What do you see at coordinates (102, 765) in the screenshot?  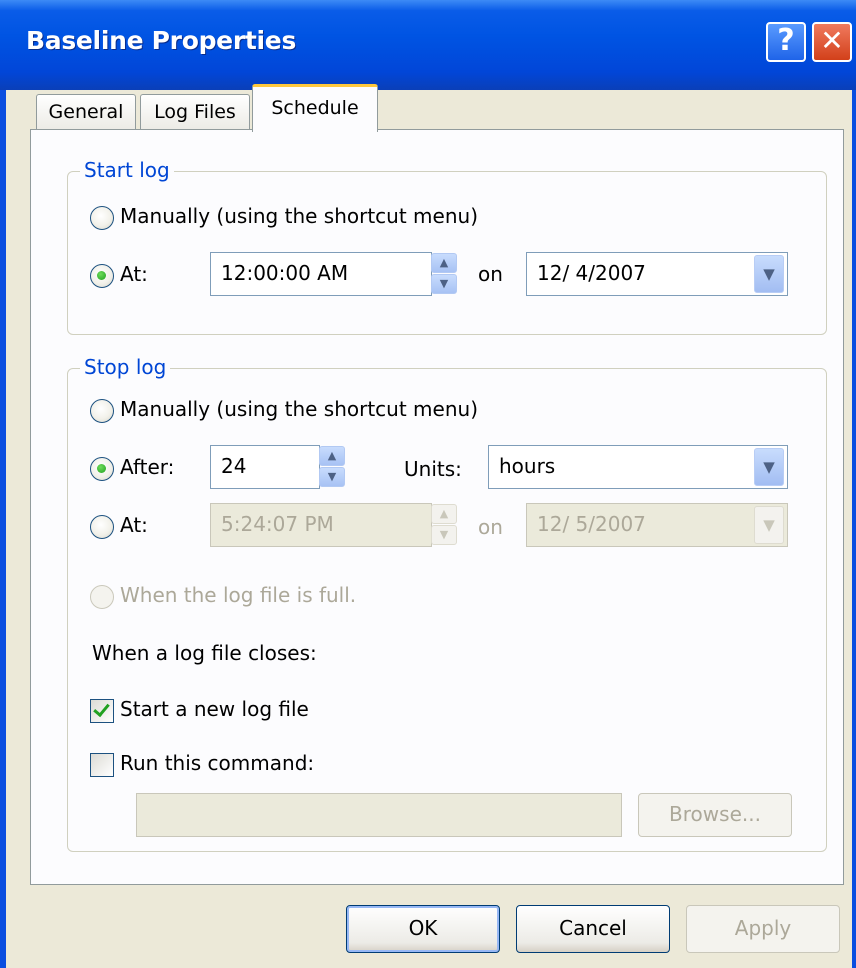 I see `run-command-checkbox` at bounding box center [102, 765].